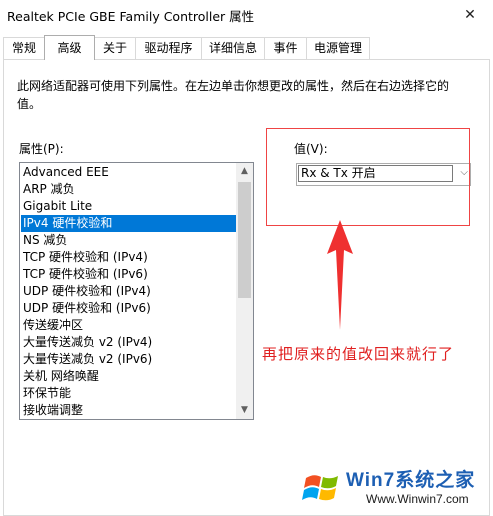 This screenshot has height=516, width=493. What do you see at coordinates (128, 257) in the screenshot?
I see `list-item: TCP 硬件校验和 (IPv4)` at bounding box center [128, 257].